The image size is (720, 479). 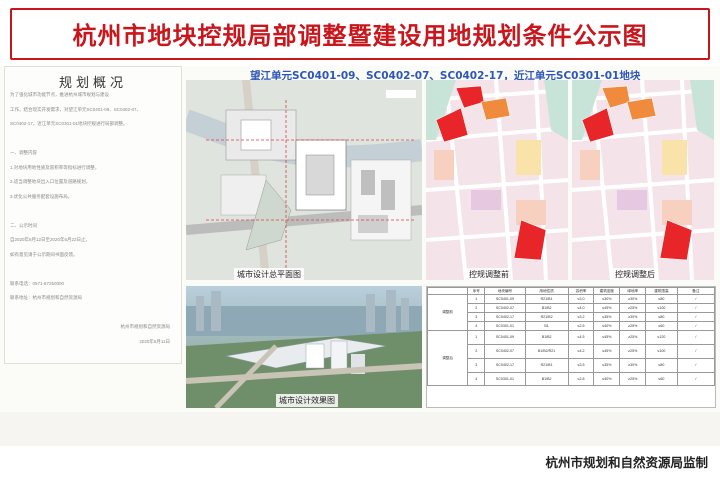 I want to click on table-row: 调整前 1 SC0401-09 R21/B1 ≤3.0 ≤30% ≥30% ≤80/, so click(x=571, y=312).